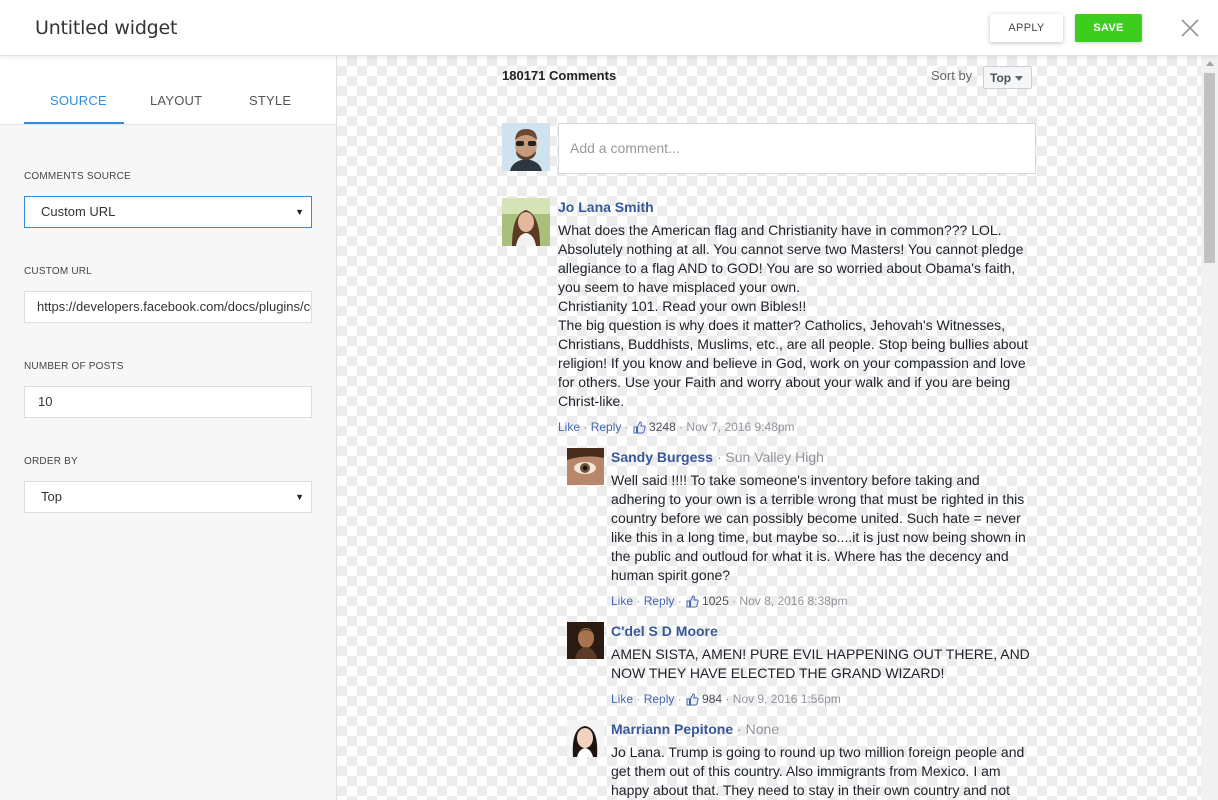 Image resolution: width=1218 pixels, height=800 pixels. What do you see at coordinates (1190, 28) in the screenshot?
I see `close-icon` at bounding box center [1190, 28].